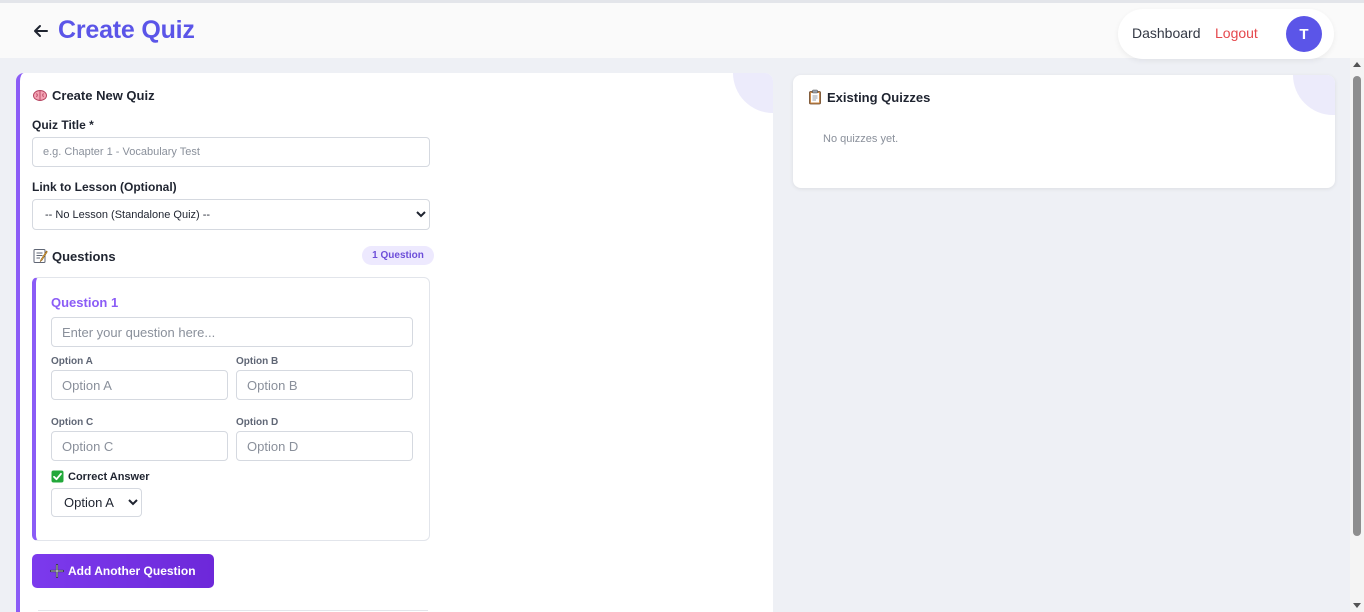 Image resolution: width=1364 pixels, height=612 pixels. What do you see at coordinates (109, 476) in the screenshot?
I see `correct-answer-label: Correct Answer` at bounding box center [109, 476].